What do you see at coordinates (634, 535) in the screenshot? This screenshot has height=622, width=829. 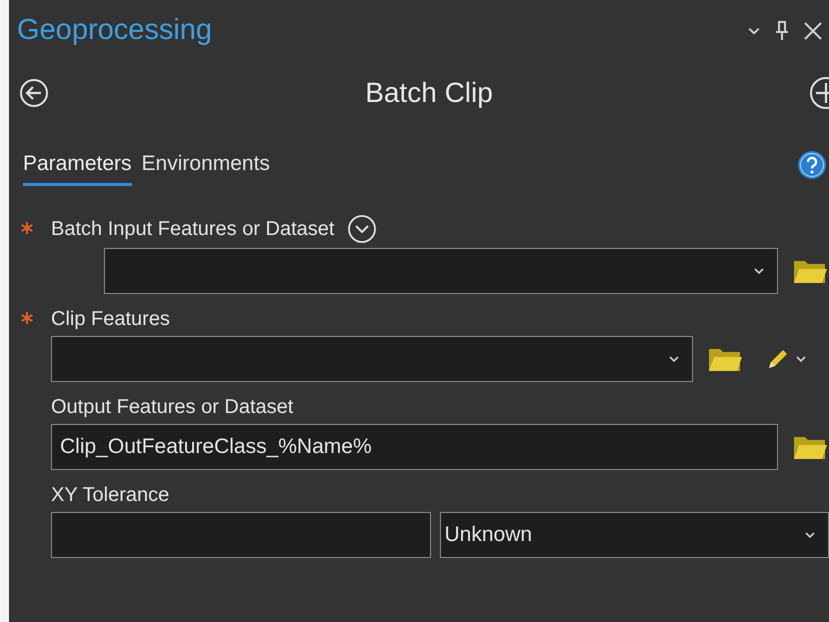 I see `unit-dropdown: Unknown` at bounding box center [634, 535].